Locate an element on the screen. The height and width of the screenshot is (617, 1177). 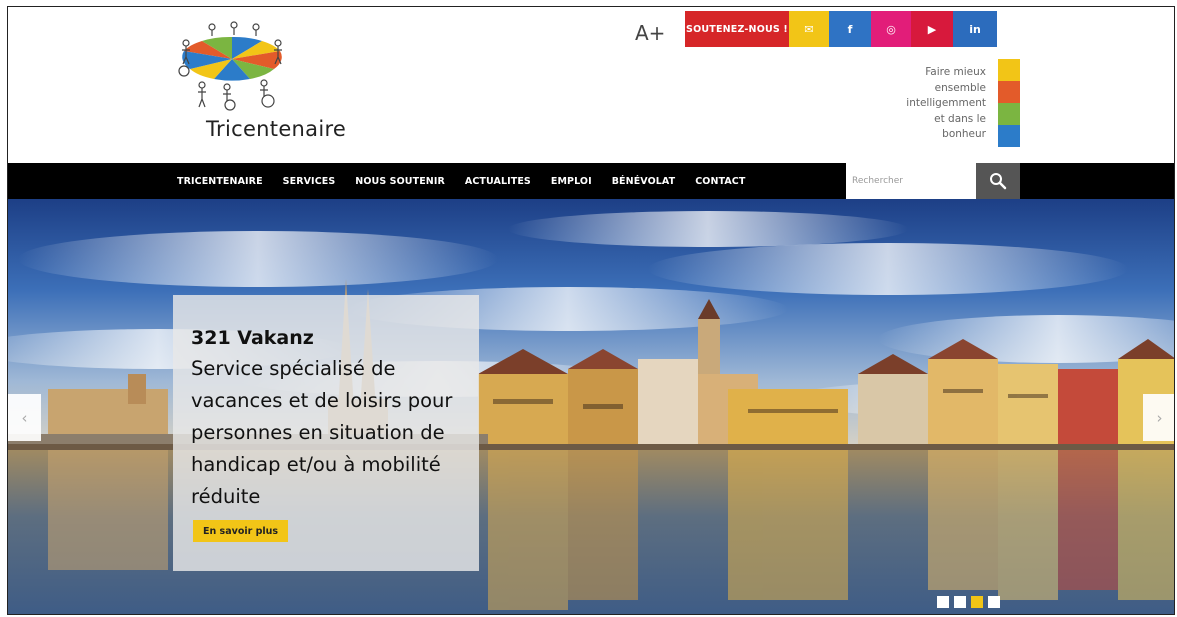
tagline-color-bar is located at coordinates (1009, 103).